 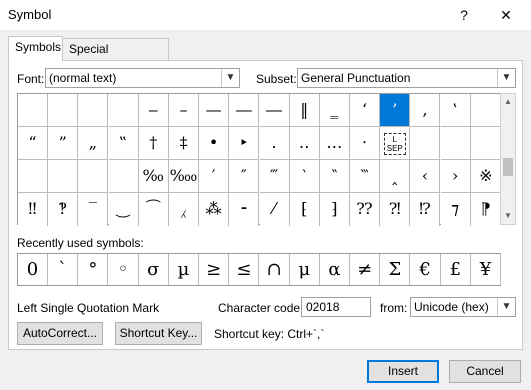 What do you see at coordinates (153, 209) in the screenshot?
I see `symbol-cell: ⁀` at bounding box center [153, 209].